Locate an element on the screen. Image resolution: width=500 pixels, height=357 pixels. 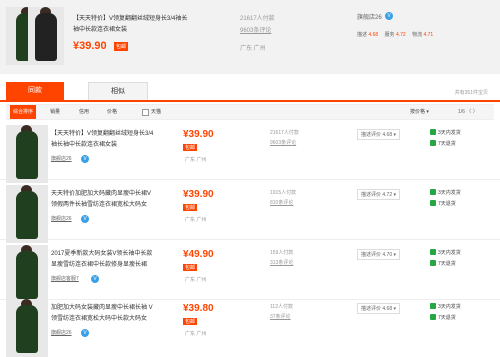
sold-count: 159人付款 is located at coordinates (282, 253).